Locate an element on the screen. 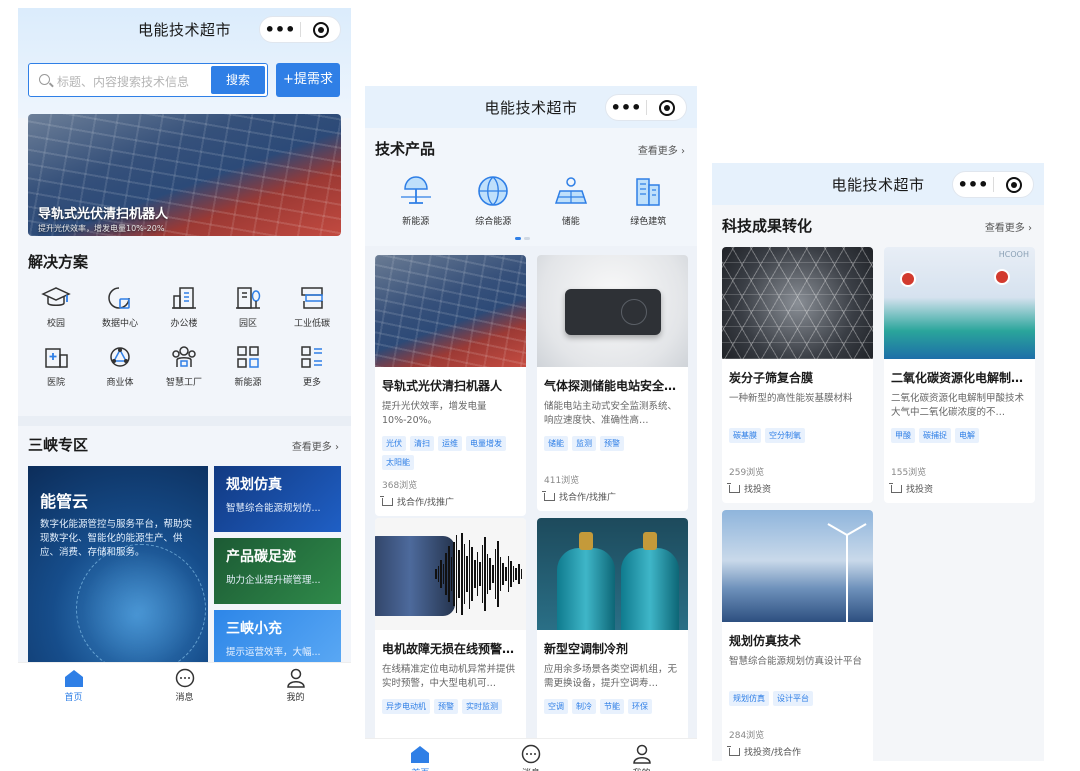 Image resolution: width=1080 pixels, height=771 pixels. miniprogram-capsule: ••• is located at coordinates (646, 107).